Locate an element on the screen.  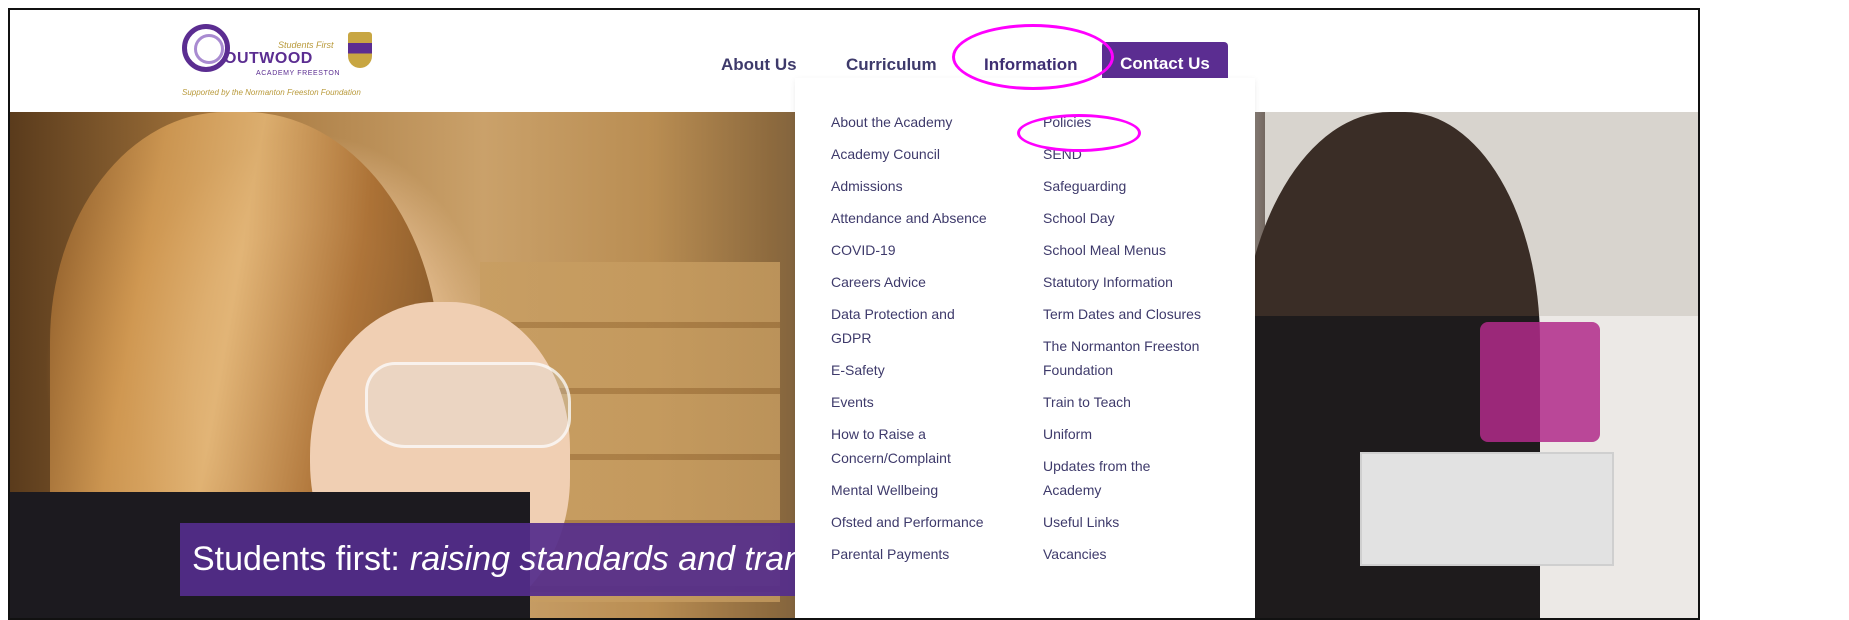
nav-information: Information is located at coordinates (1031, 65).